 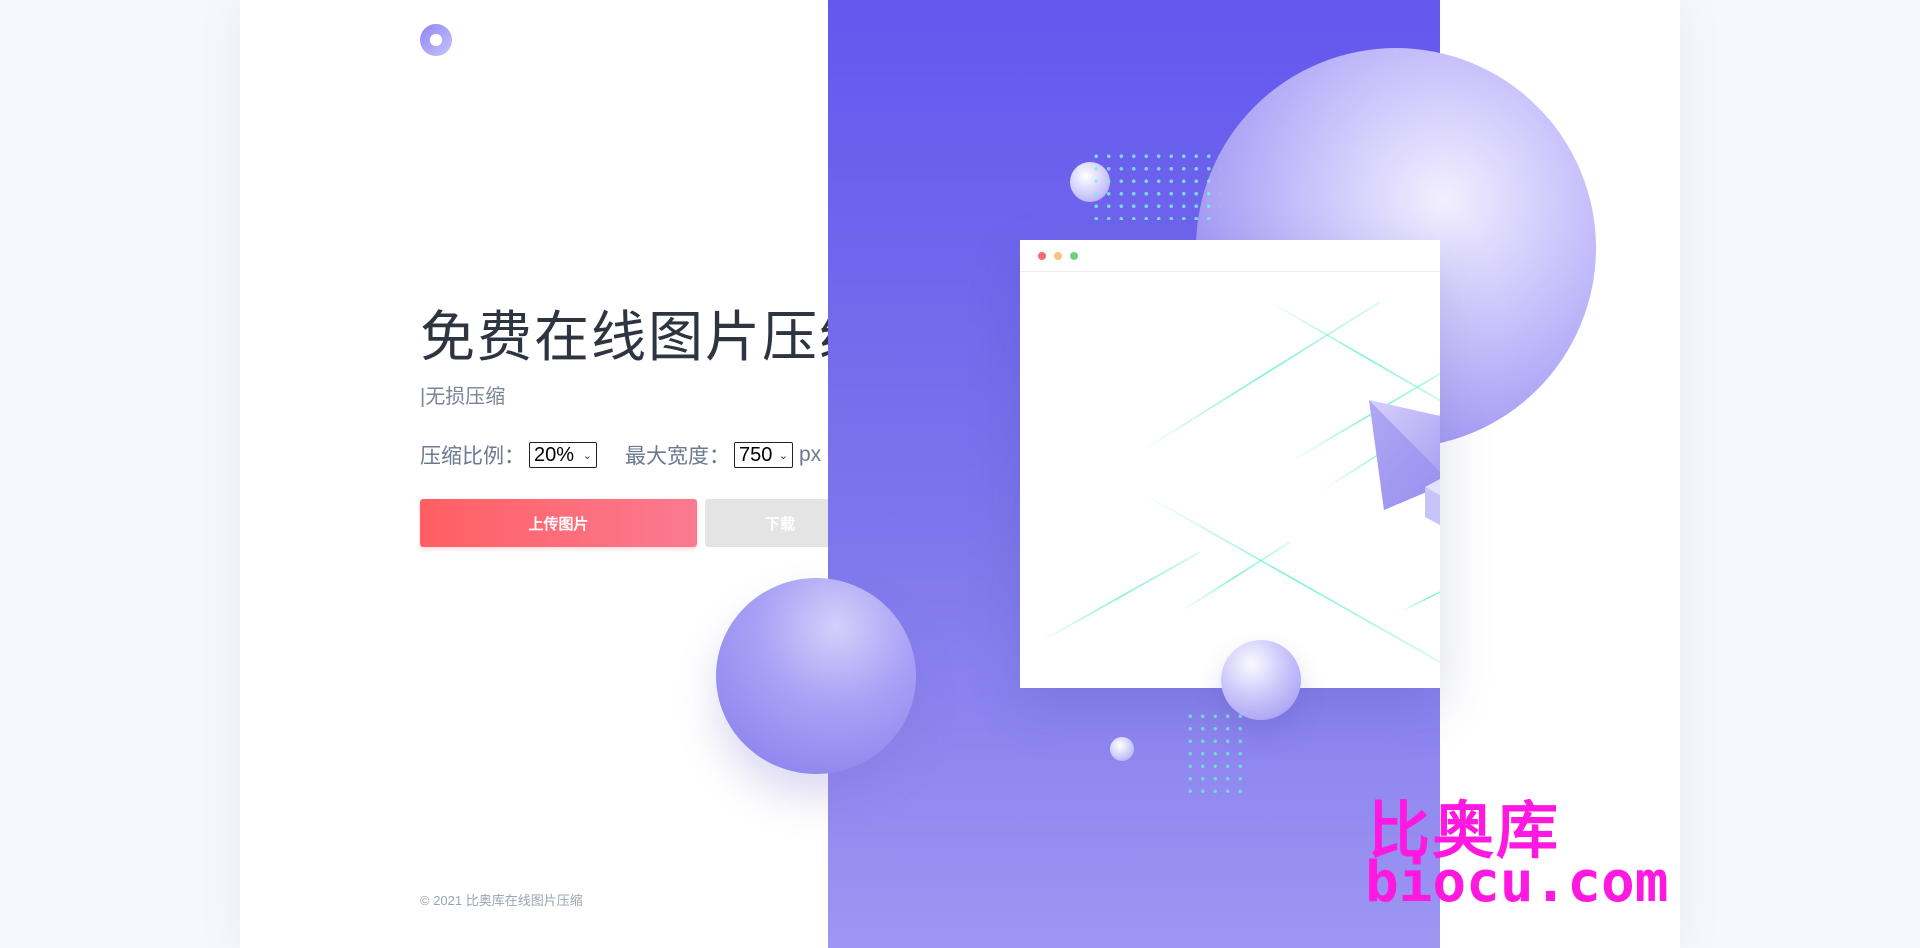 What do you see at coordinates (816, 676) in the screenshot?
I see `left-sphere-decoration` at bounding box center [816, 676].